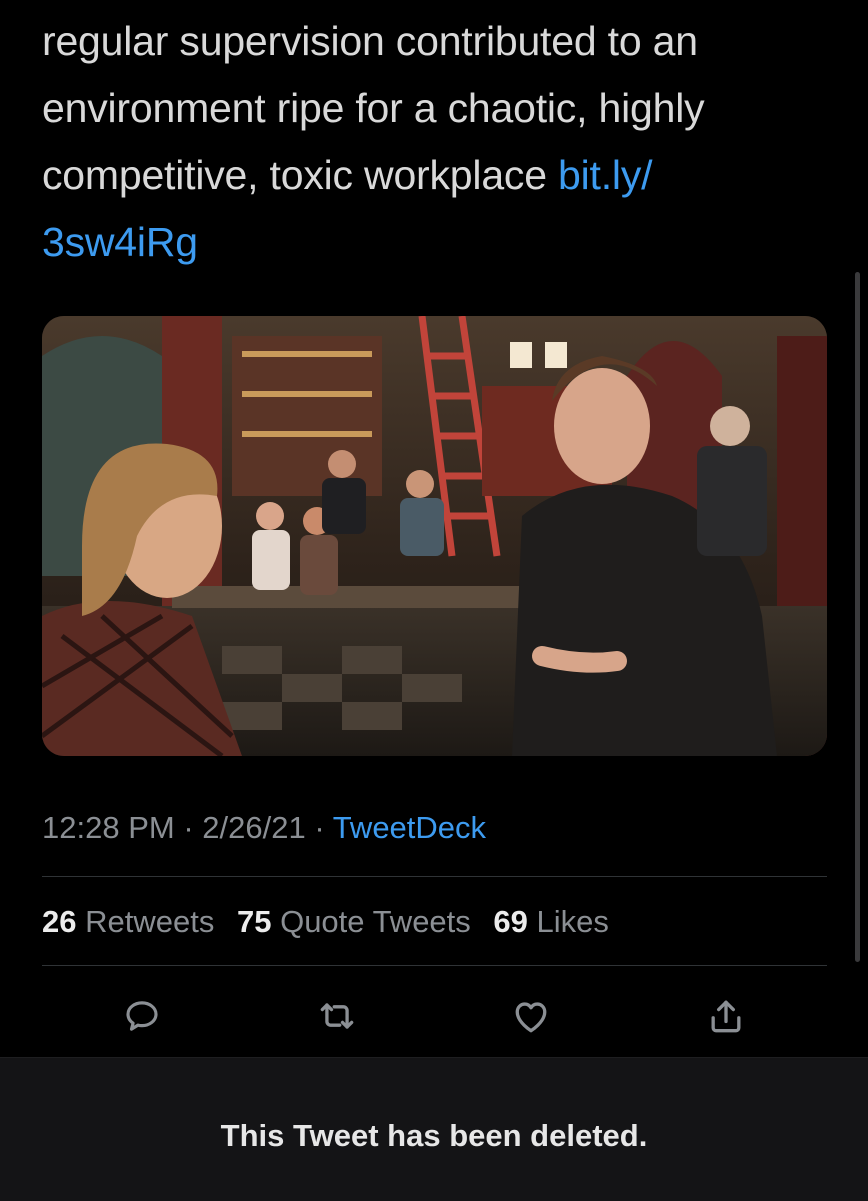  I want to click on tweet-text-line: environment ripe for a chaotic, highly, so click(373, 108).